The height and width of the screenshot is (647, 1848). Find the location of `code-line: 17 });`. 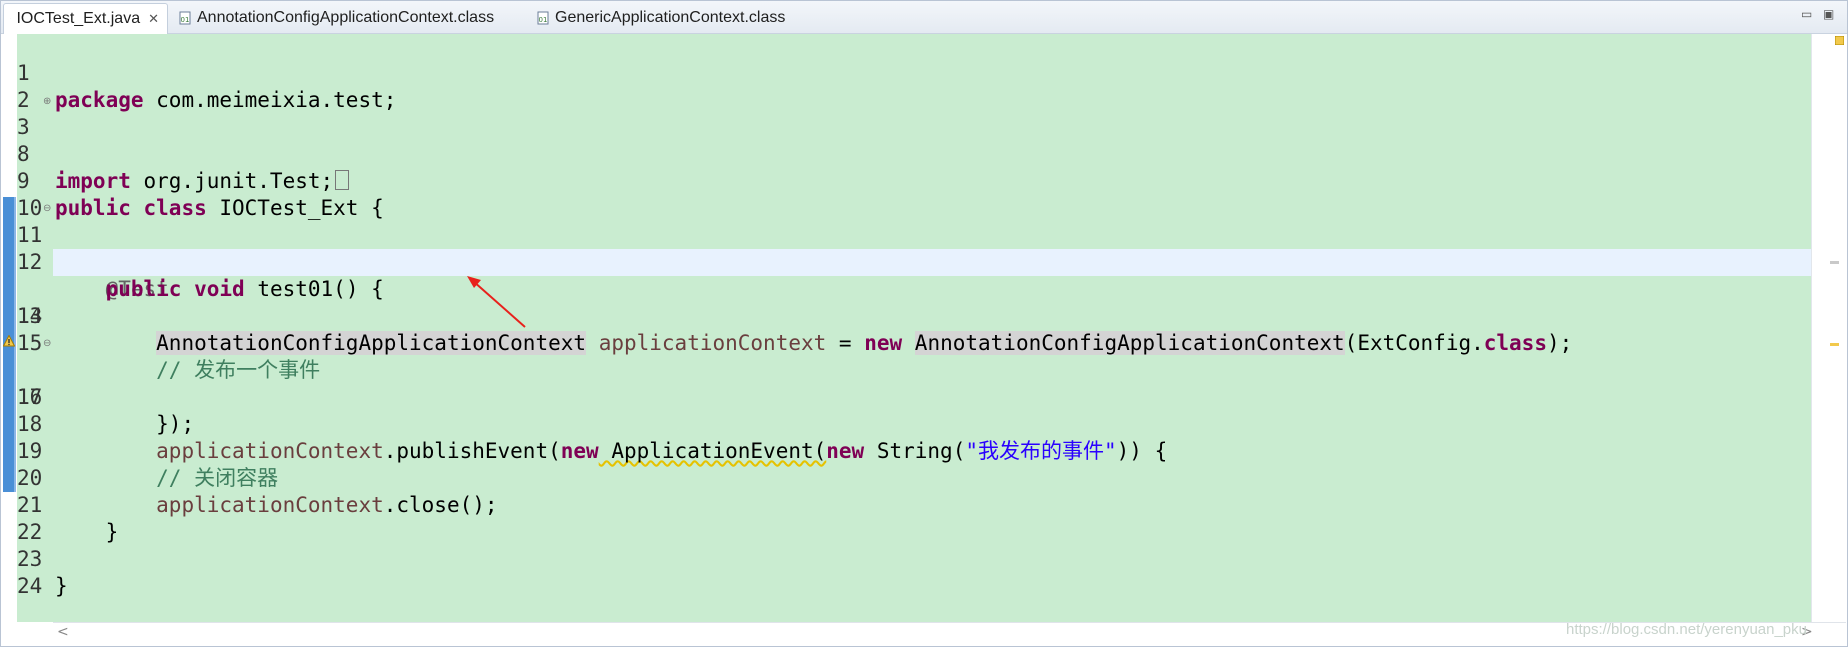

code-line: 17 }); is located at coordinates (924, 396).